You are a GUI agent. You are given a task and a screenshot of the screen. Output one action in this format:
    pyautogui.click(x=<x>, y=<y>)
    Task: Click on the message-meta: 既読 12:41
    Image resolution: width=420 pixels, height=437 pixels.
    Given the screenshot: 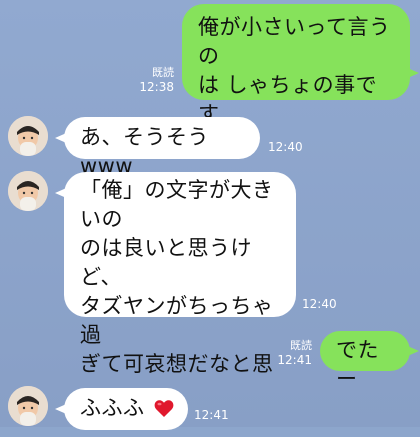 What is the action you would take?
    pyautogui.click(x=290, y=353)
    